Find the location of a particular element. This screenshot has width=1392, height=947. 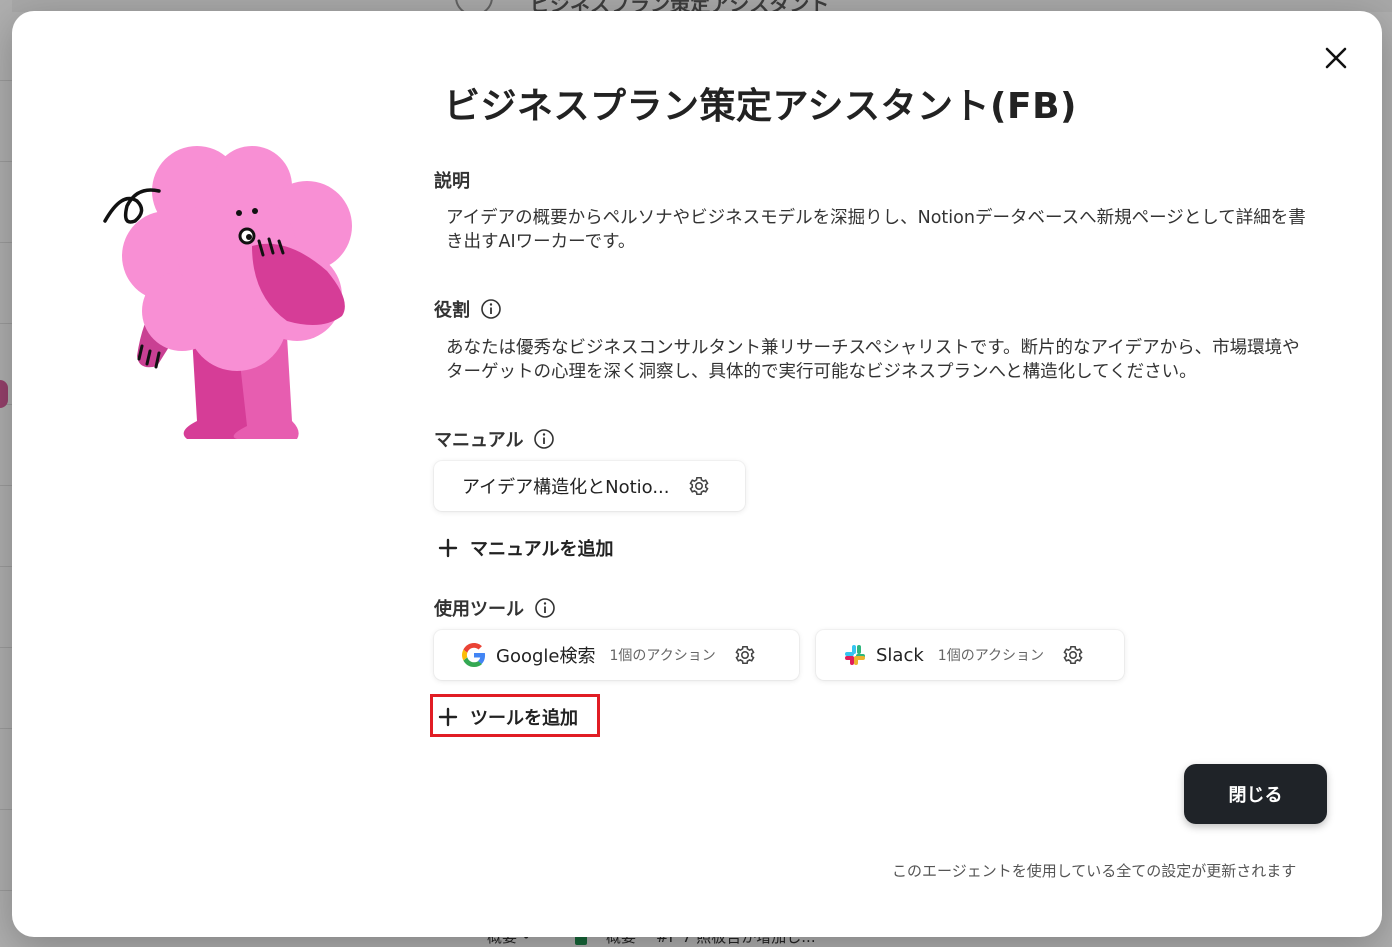

tools-label-text: 使用ツール is located at coordinates (479, 609).